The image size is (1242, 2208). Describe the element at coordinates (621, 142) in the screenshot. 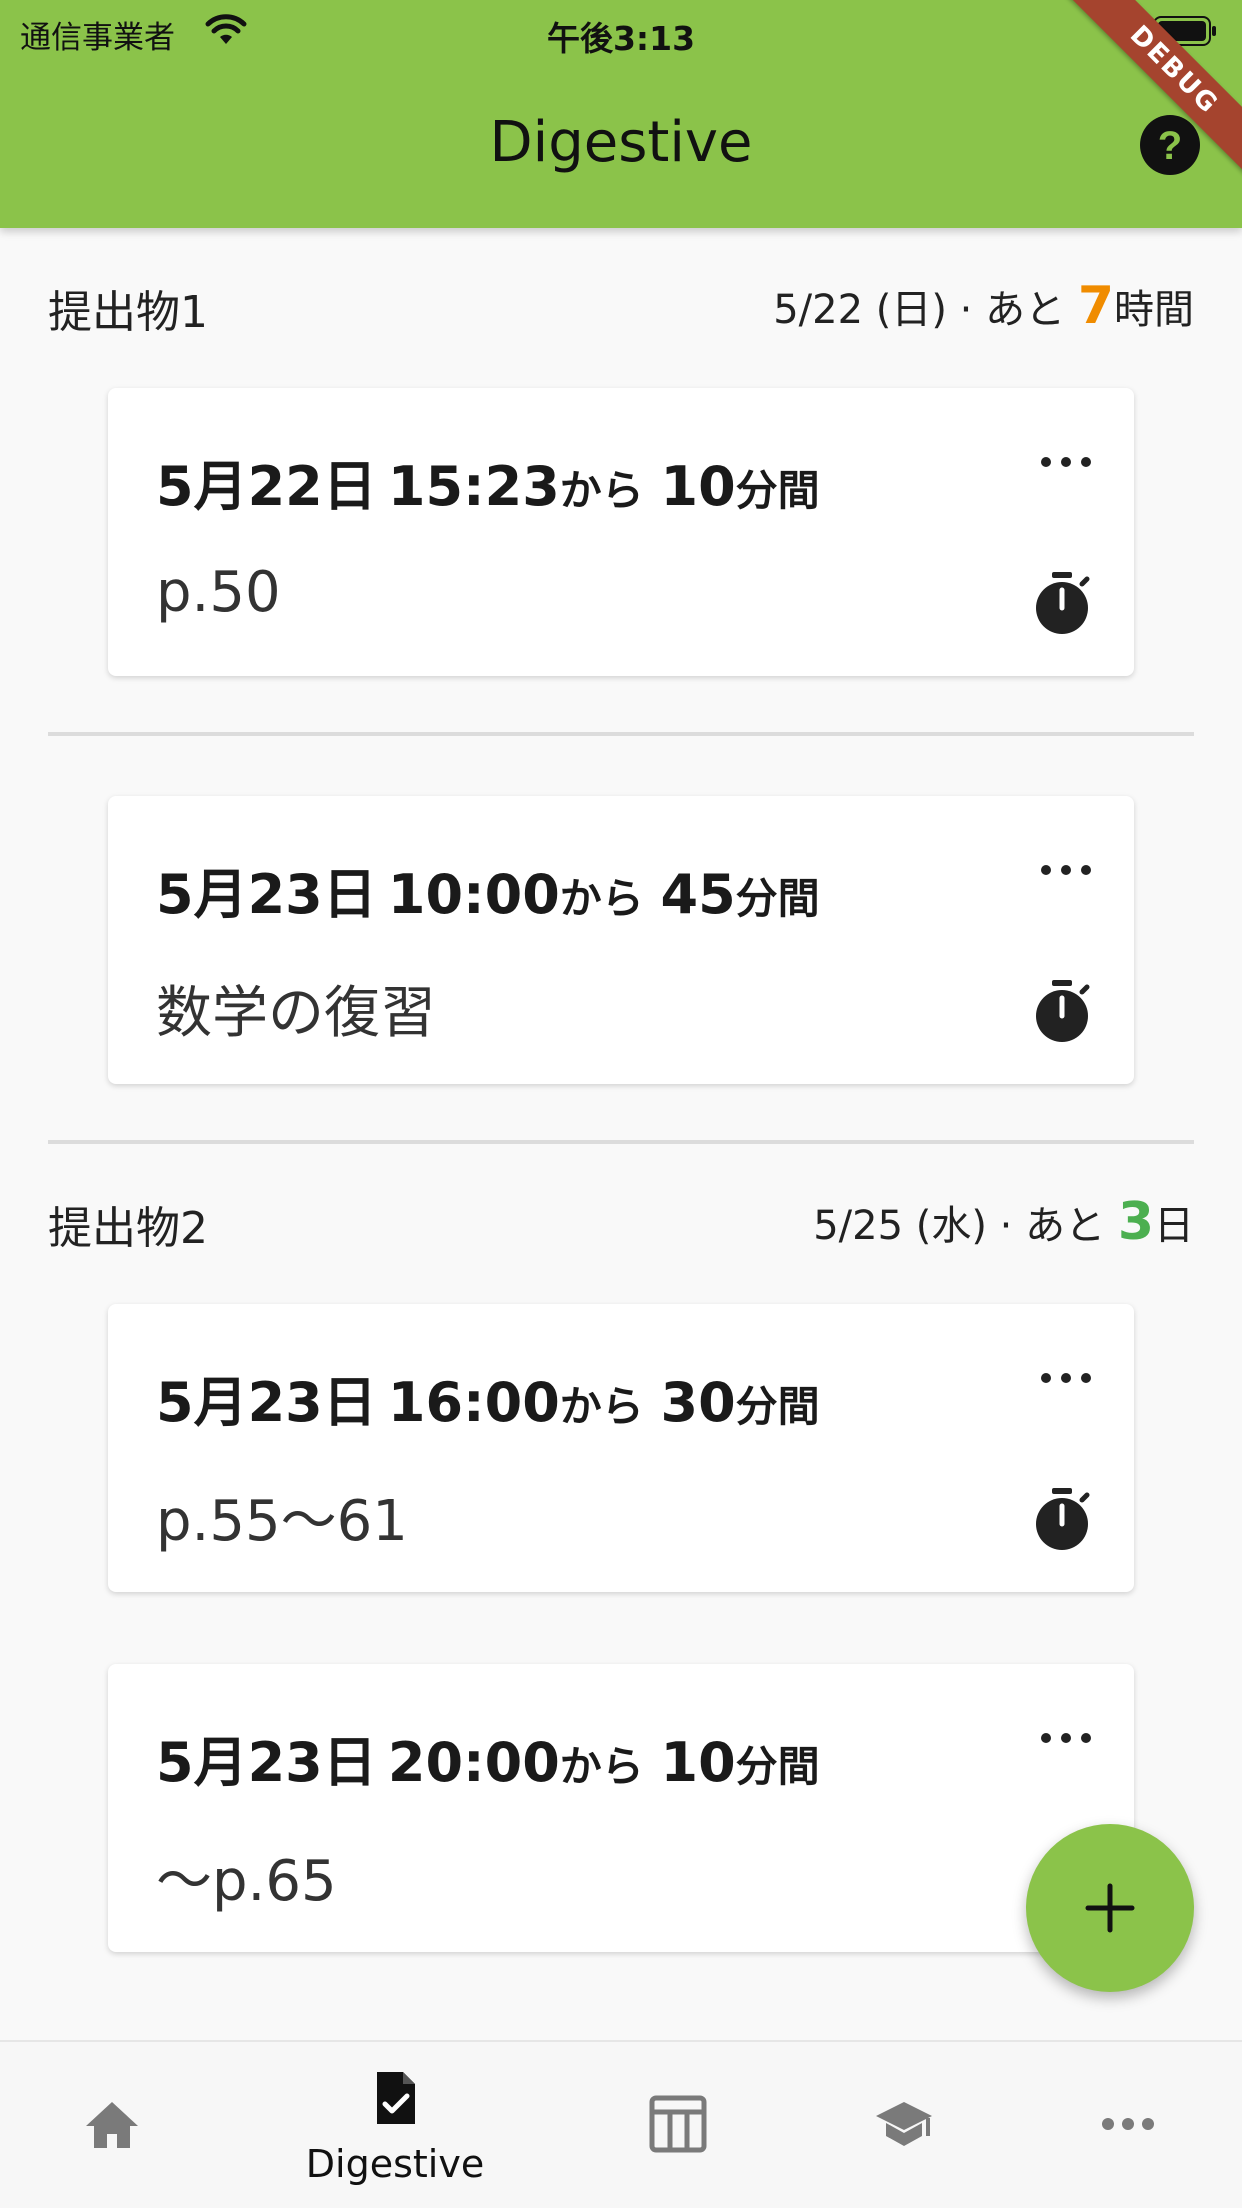

I see `page-title: Digestive` at that location.